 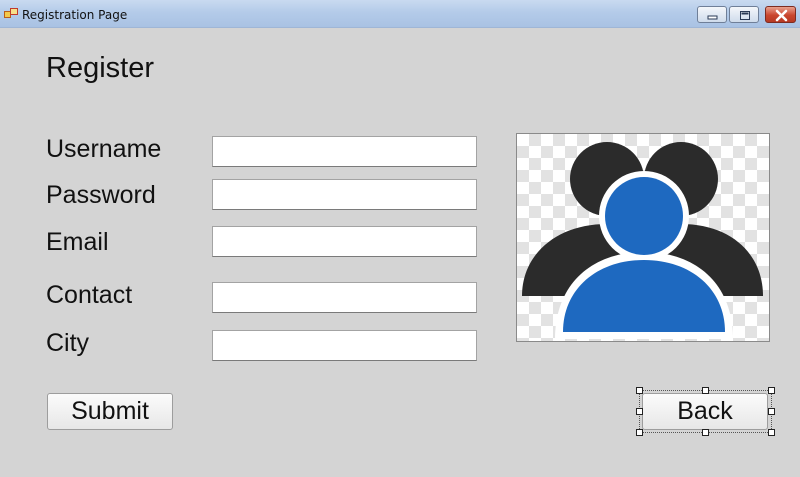 I want to click on email-label: Email, so click(x=77, y=242).